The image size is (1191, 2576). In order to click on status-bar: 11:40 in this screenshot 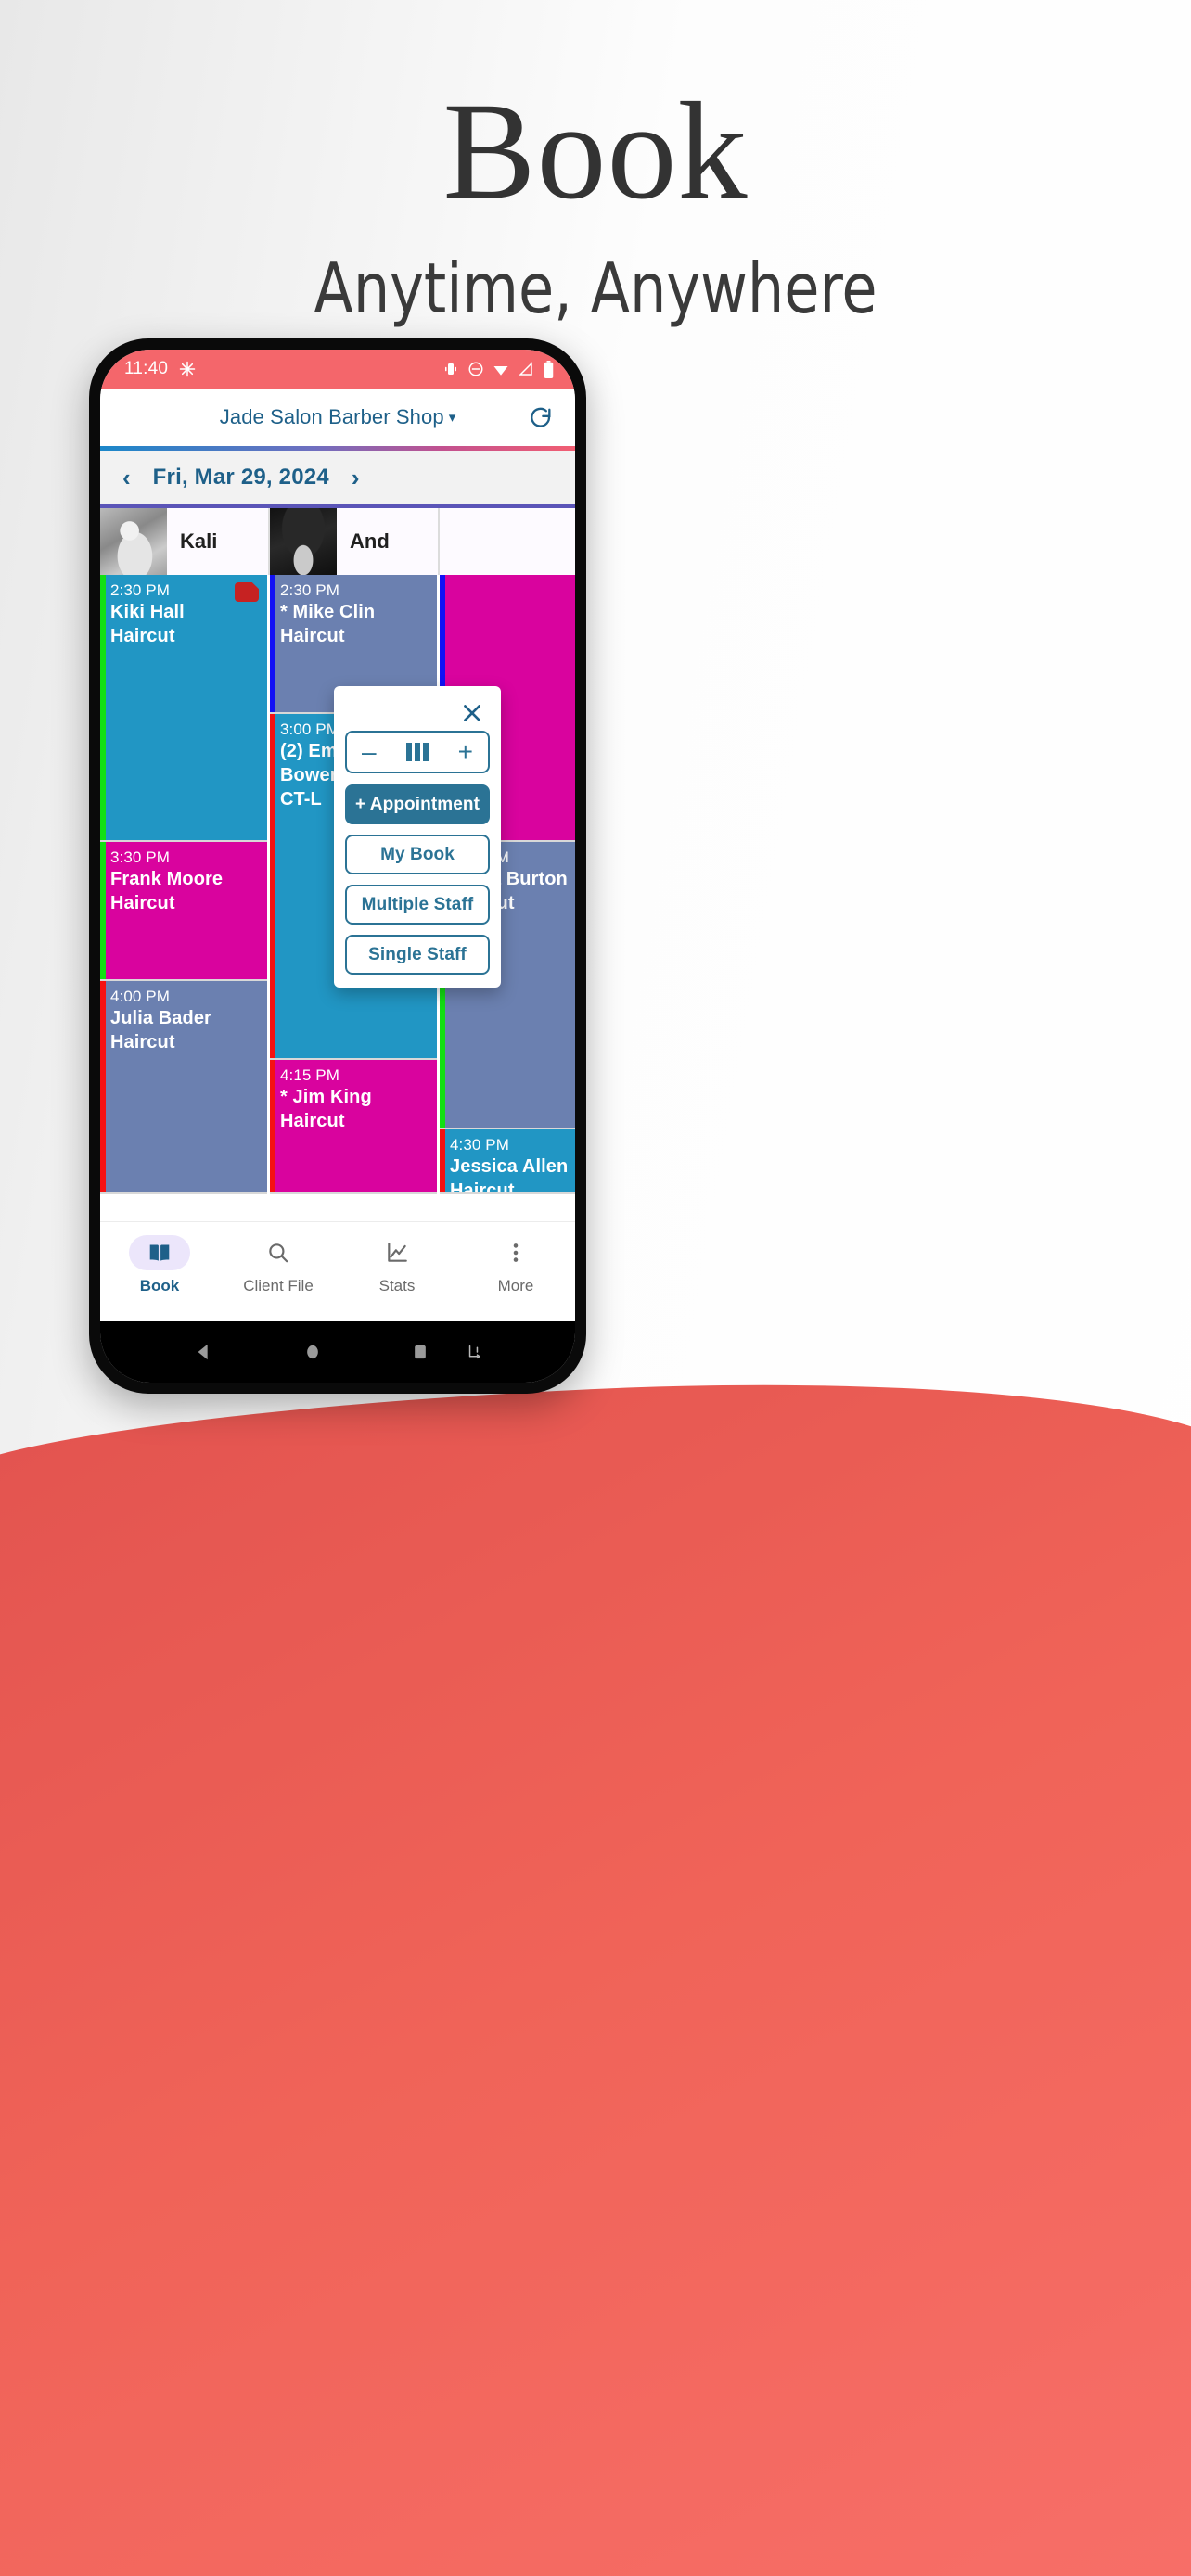, I will do `click(337, 369)`.